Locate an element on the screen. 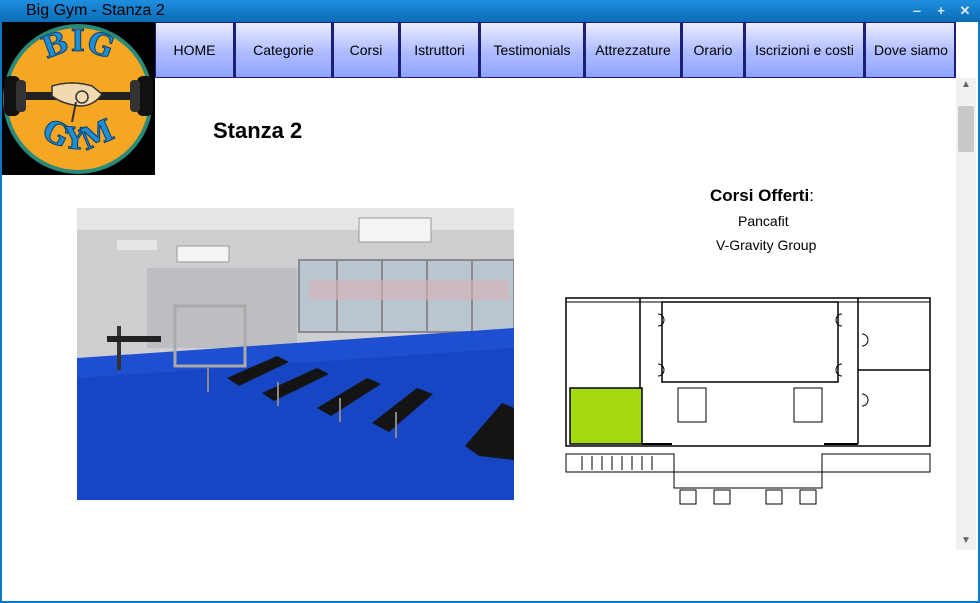 This screenshot has height=603, width=980. courses-heading-text: Corsi Offerti is located at coordinates (760, 195).